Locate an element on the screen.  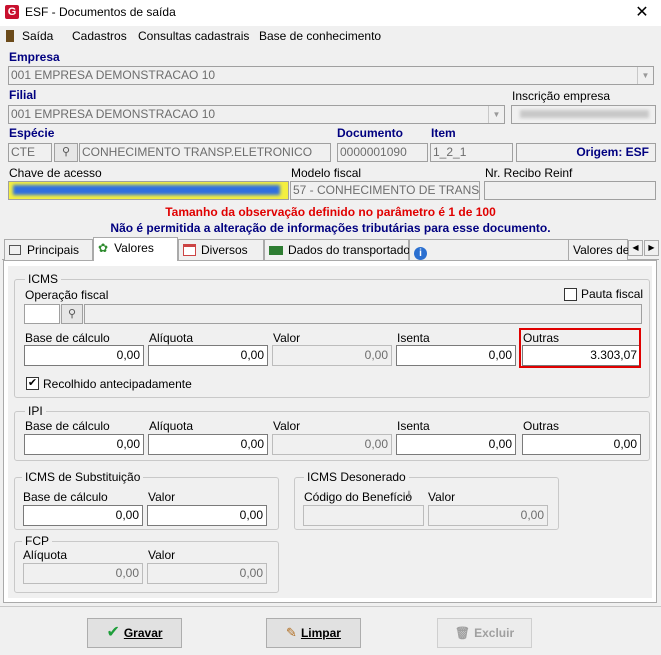
ipi-isenta-input: 0,00 is located at coordinates (456, 444).